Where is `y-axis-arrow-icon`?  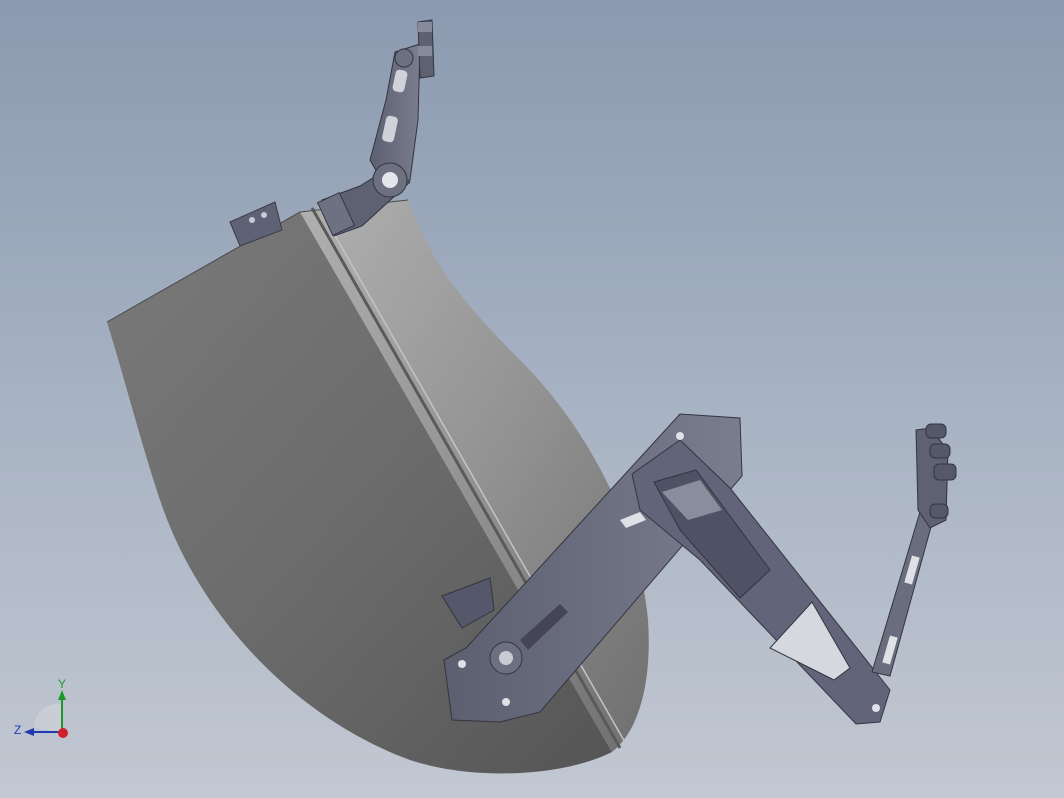
y-axis-arrow-icon is located at coordinates (62, 695).